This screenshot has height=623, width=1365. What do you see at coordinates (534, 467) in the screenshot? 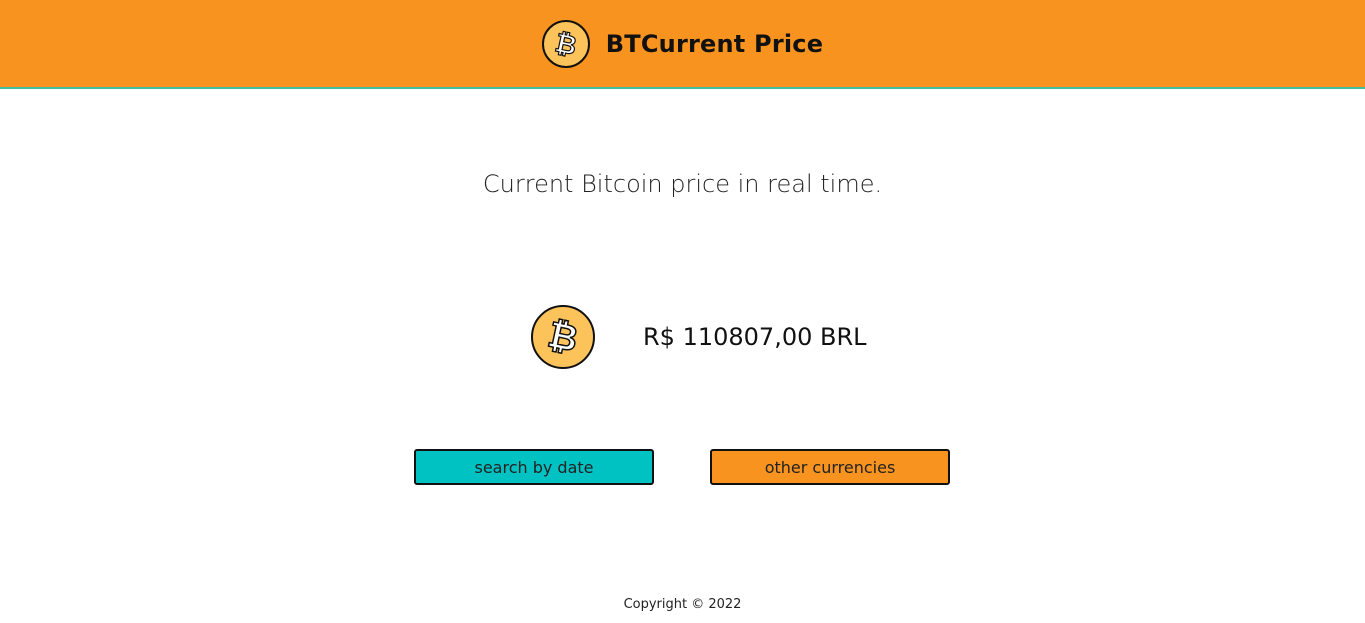
I see `search-by-date-button: search by date` at bounding box center [534, 467].